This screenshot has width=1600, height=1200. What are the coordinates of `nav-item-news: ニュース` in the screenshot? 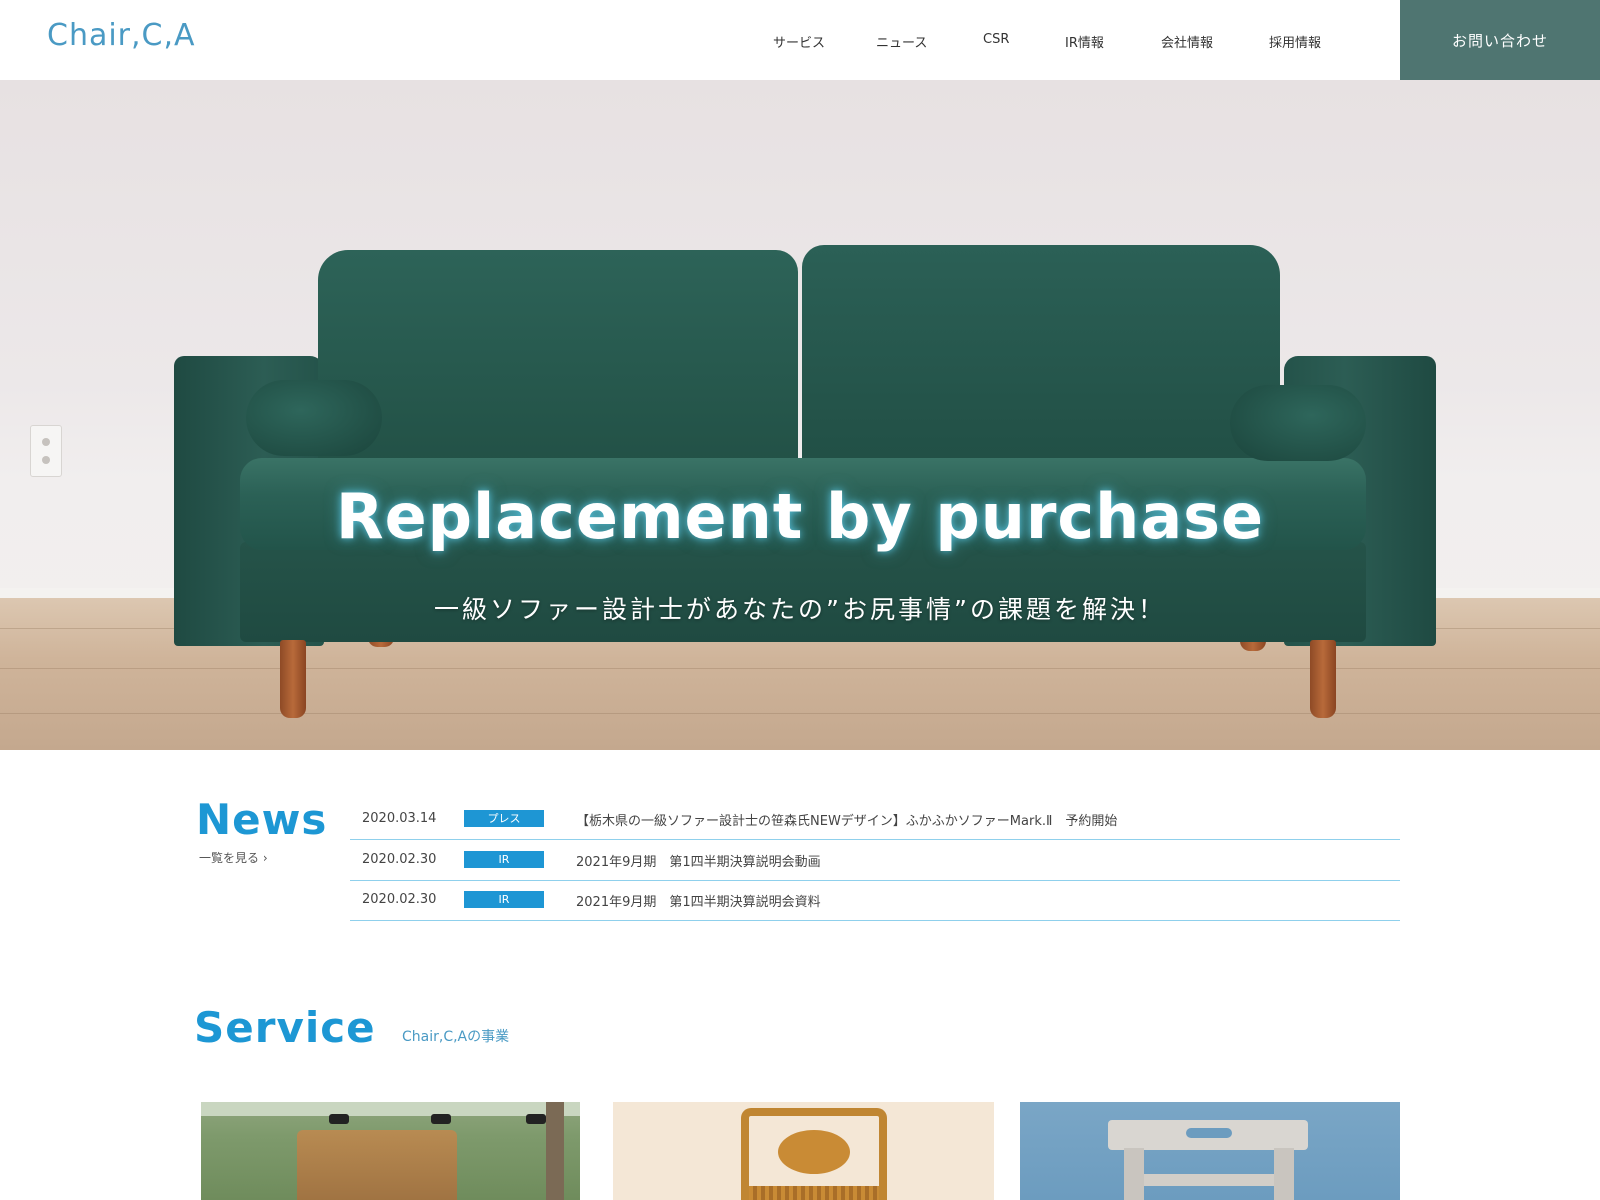 It's located at (901, 41).